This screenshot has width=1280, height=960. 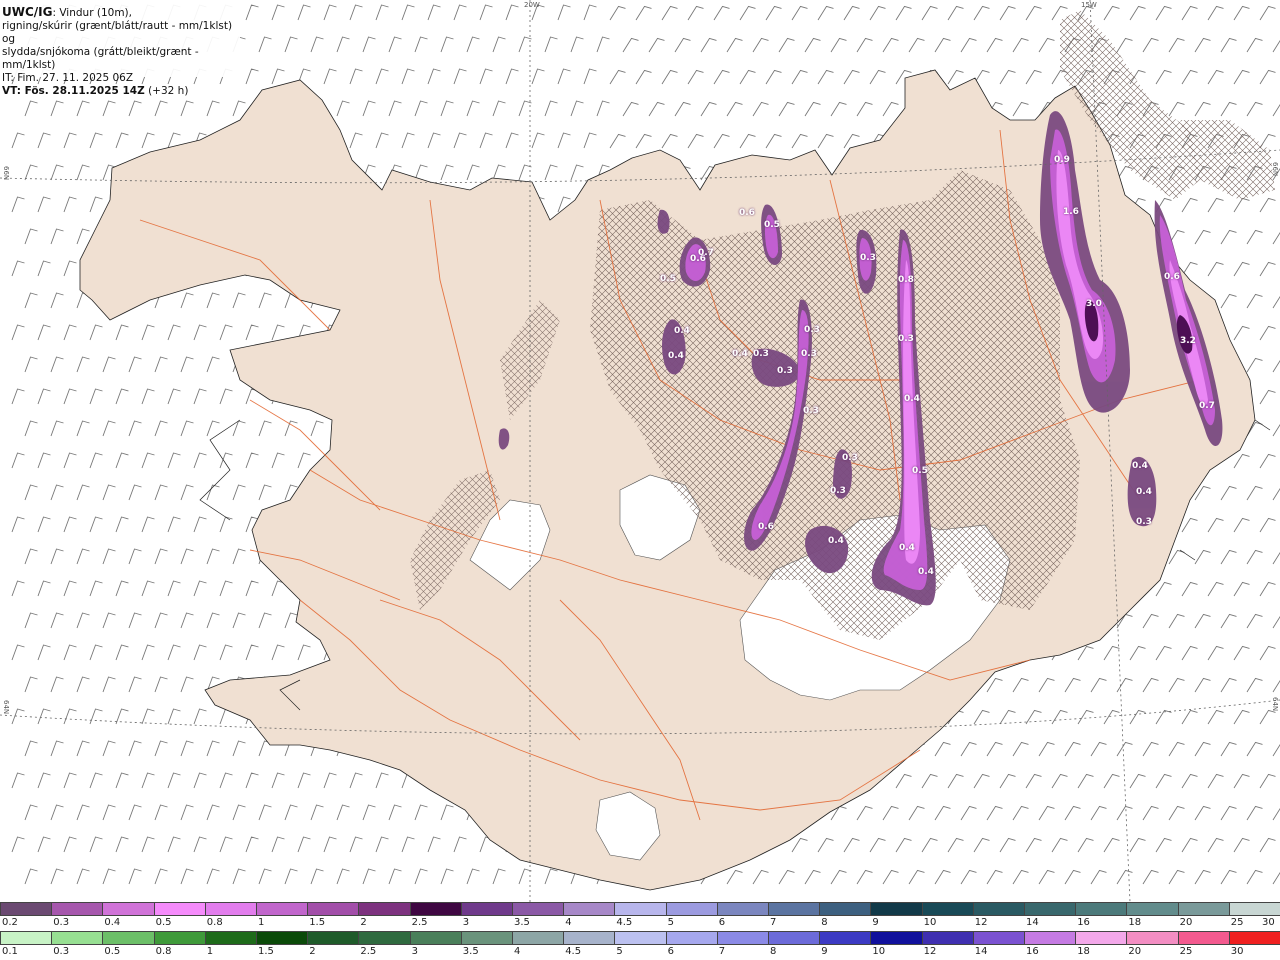 I want to click on legend-label: 1, so click(x=261, y=922).